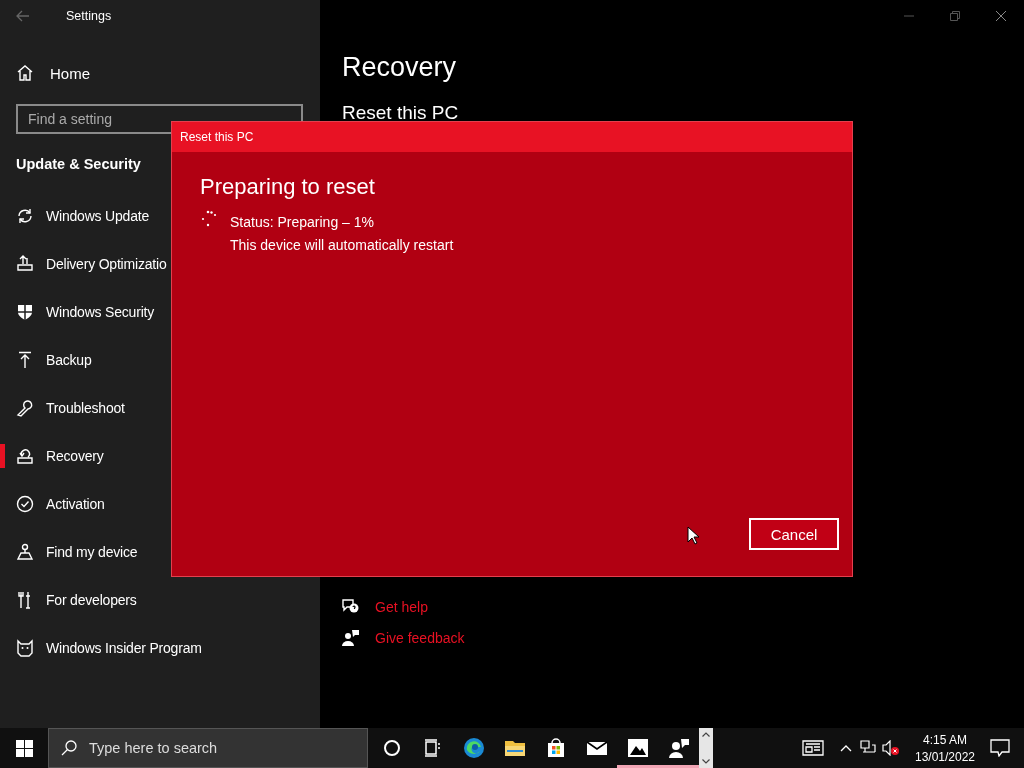 The width and height of the screenshot is (1024, 768). What do you see at coordinates (401, 113) in the screenshot?
I see `section-heading: Reset this PC` at bounding box center [401, 113].